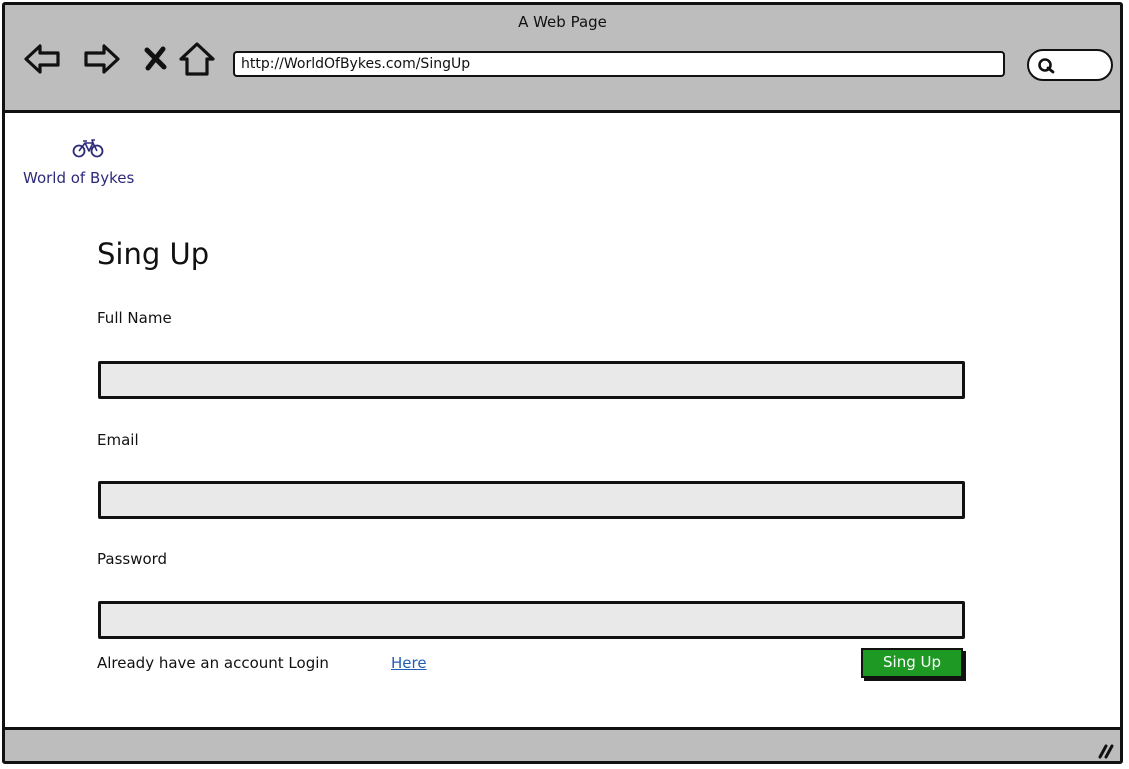 Image resolution: width=1129 pixels, height=769 pixels. What do you see at coordinates (912, 663) in the screenshot?
I see `sign-up-button: Sing Up` at bounding box center [912, 663].